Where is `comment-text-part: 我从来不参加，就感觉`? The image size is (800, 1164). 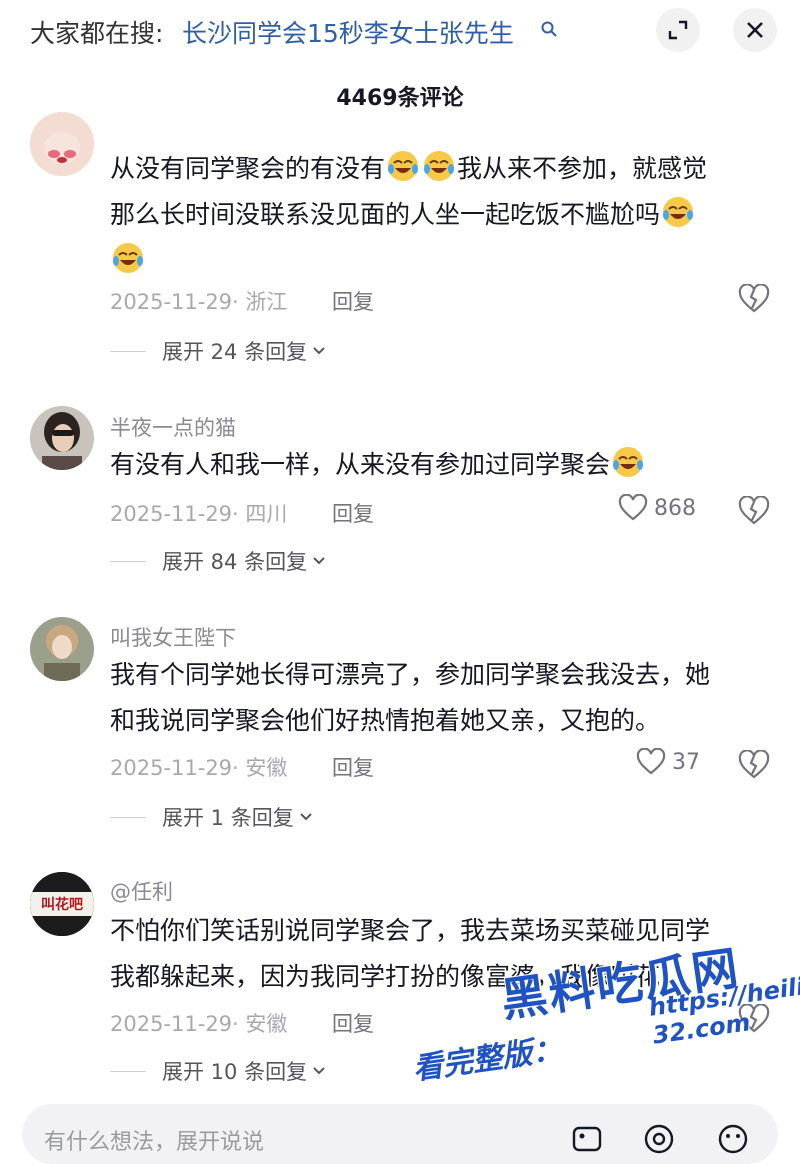
comment-text-part: 我从来不参加，就感觉 is located at coordinates (582, 168).